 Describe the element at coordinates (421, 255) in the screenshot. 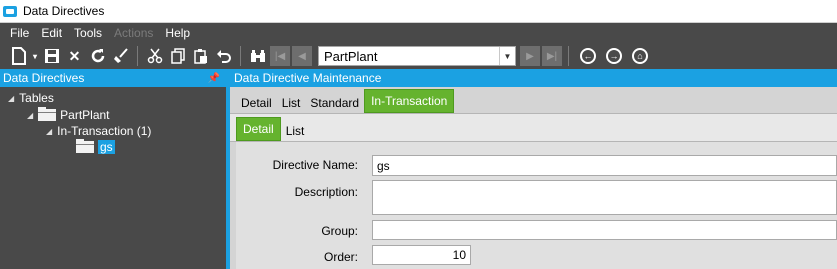

I see `order-field: 10` at that location.